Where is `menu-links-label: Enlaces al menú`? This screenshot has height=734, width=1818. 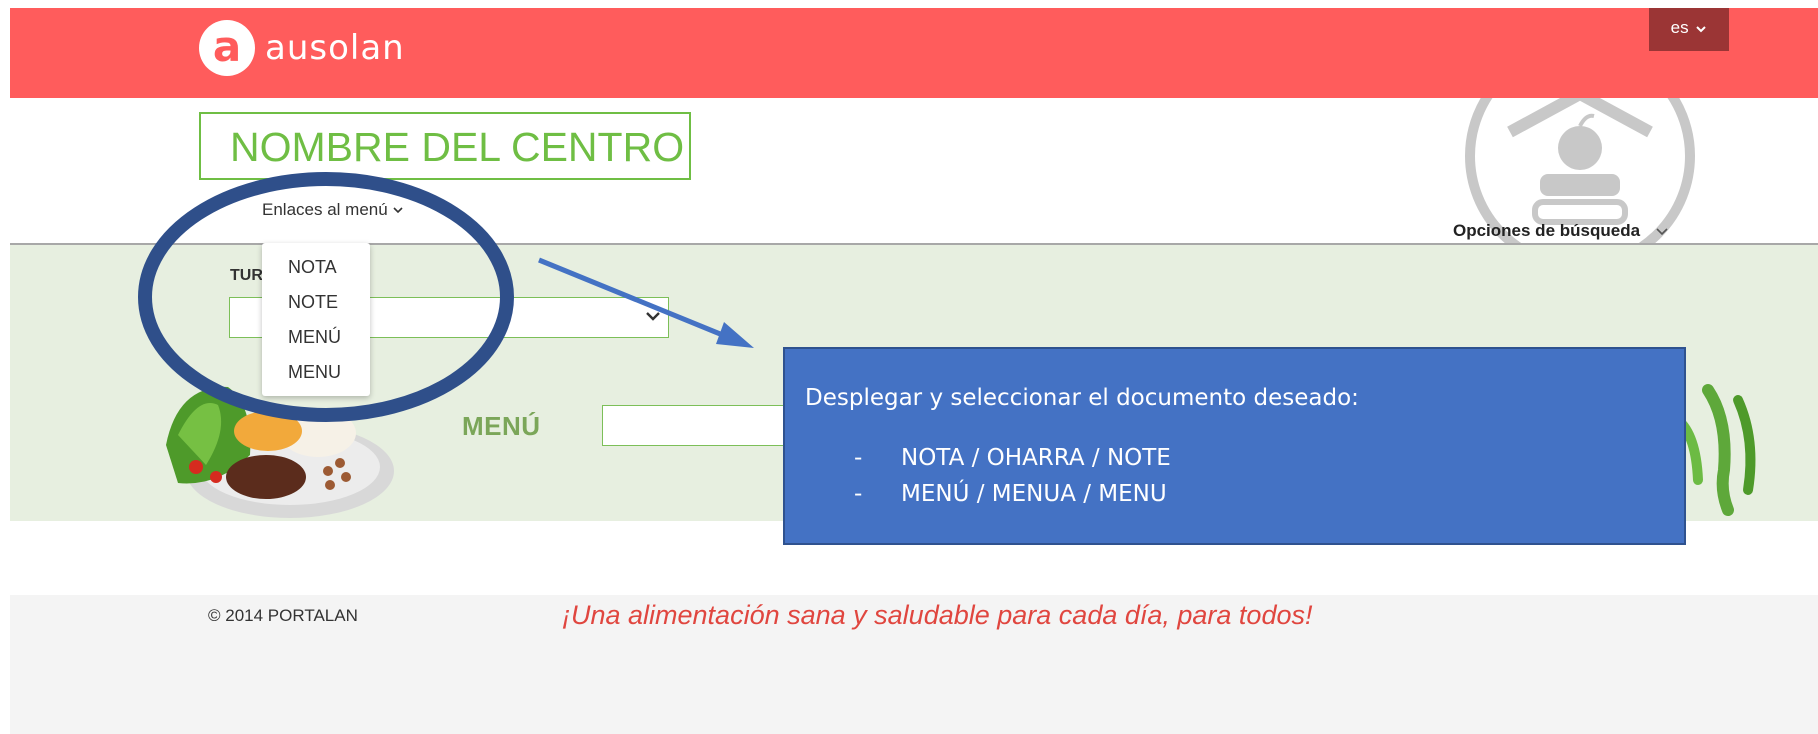 menu-links-label: Enlaces al menú is located at coordinates (325, 209).